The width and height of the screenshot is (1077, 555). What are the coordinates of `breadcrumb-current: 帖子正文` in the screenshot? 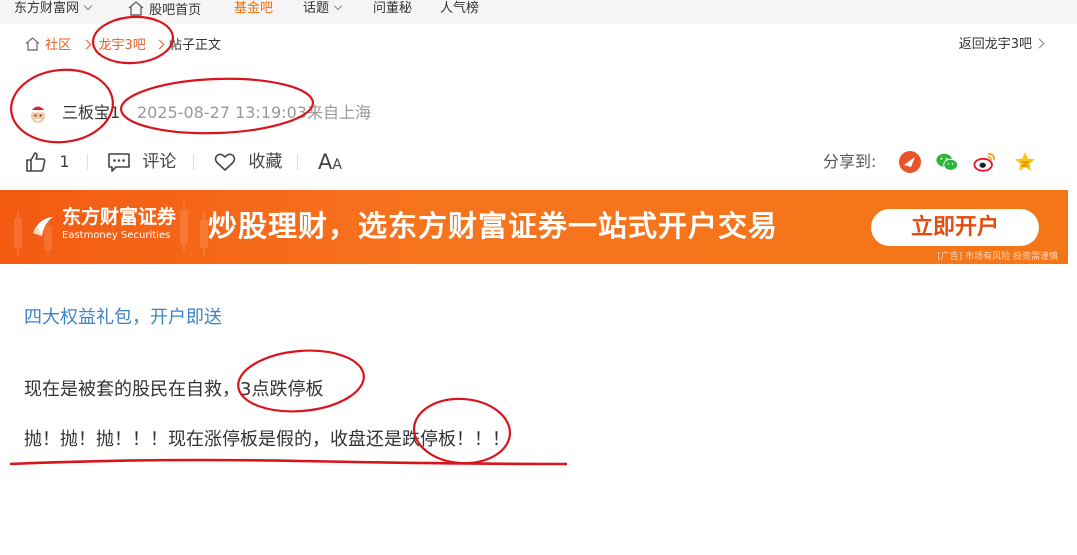 It's located at (195, 45).